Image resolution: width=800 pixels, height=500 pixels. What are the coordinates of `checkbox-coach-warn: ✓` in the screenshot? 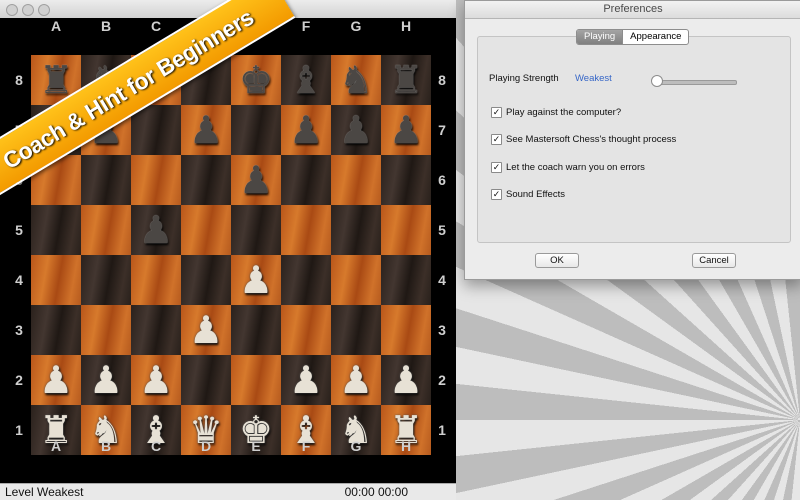 It's located at (496, 167).